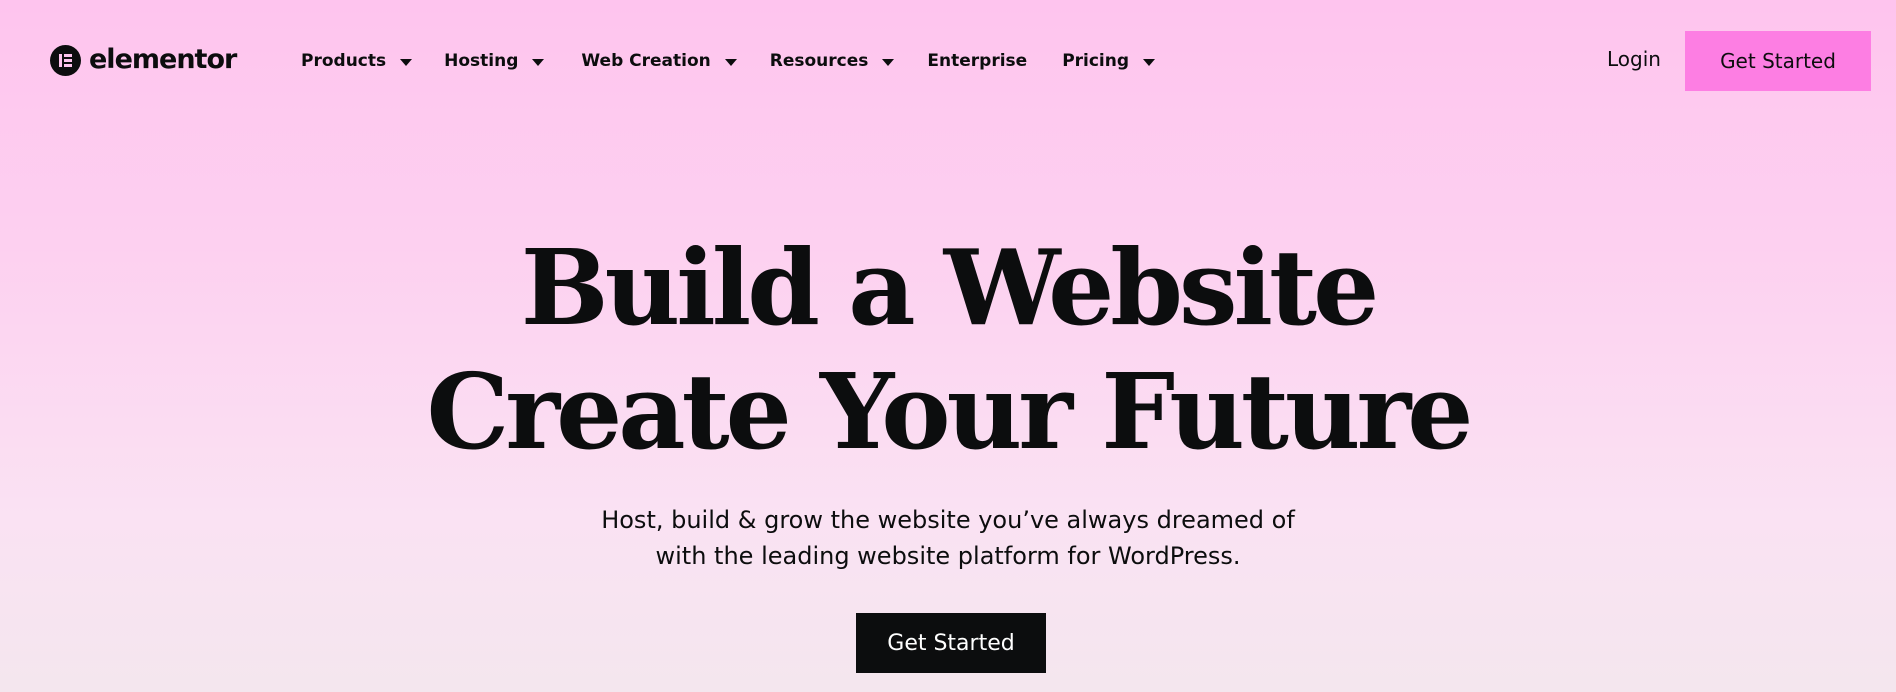  I want to click on nav-item-hosting: Hosting, so click(494, 61).